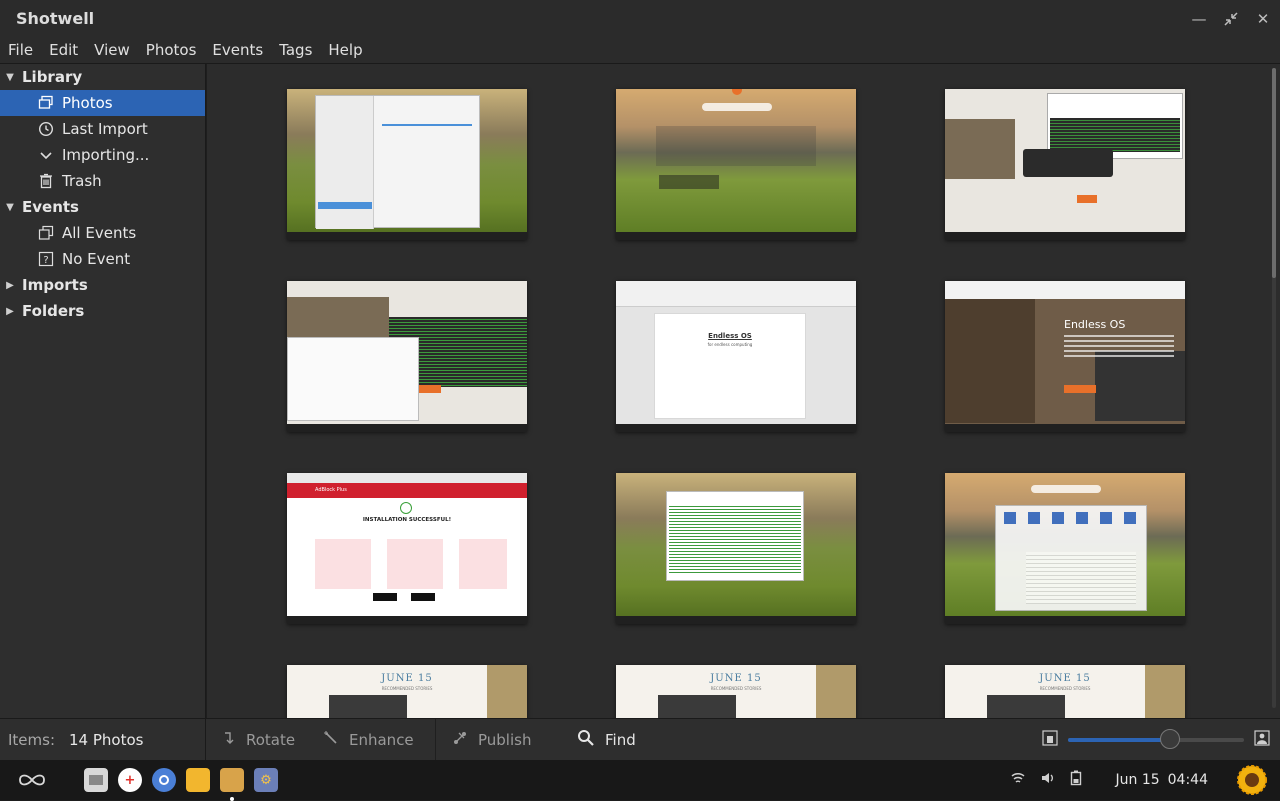 This screenshot has height=801, width=1280. Describe the element at coordinates (46, 181) in the screenshot. I see `trash-icon` at that location.